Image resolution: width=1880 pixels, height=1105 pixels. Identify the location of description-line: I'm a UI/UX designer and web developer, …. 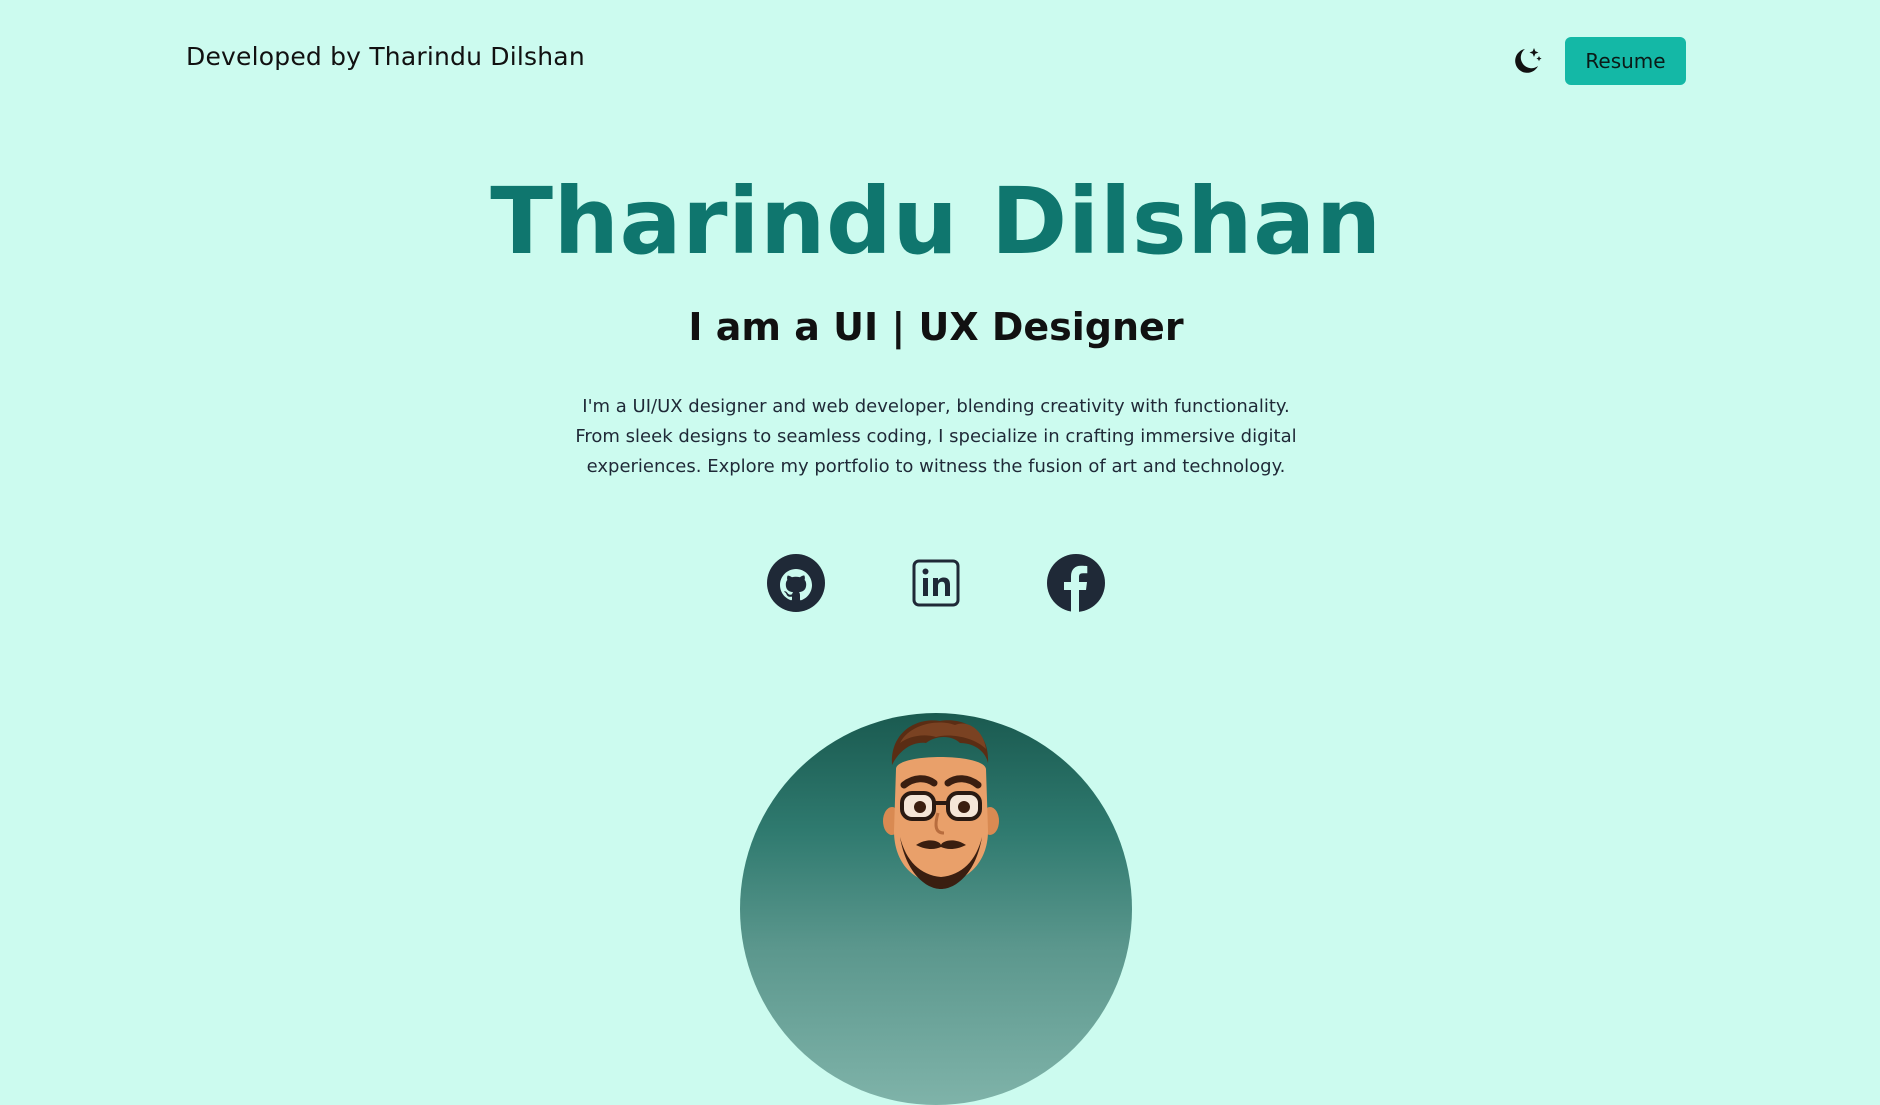
(936, 406).